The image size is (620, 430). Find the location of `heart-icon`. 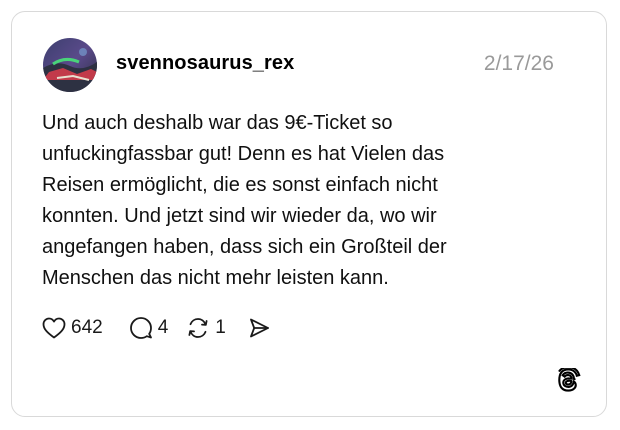

heart-icon is located at coordinates (54, 328).